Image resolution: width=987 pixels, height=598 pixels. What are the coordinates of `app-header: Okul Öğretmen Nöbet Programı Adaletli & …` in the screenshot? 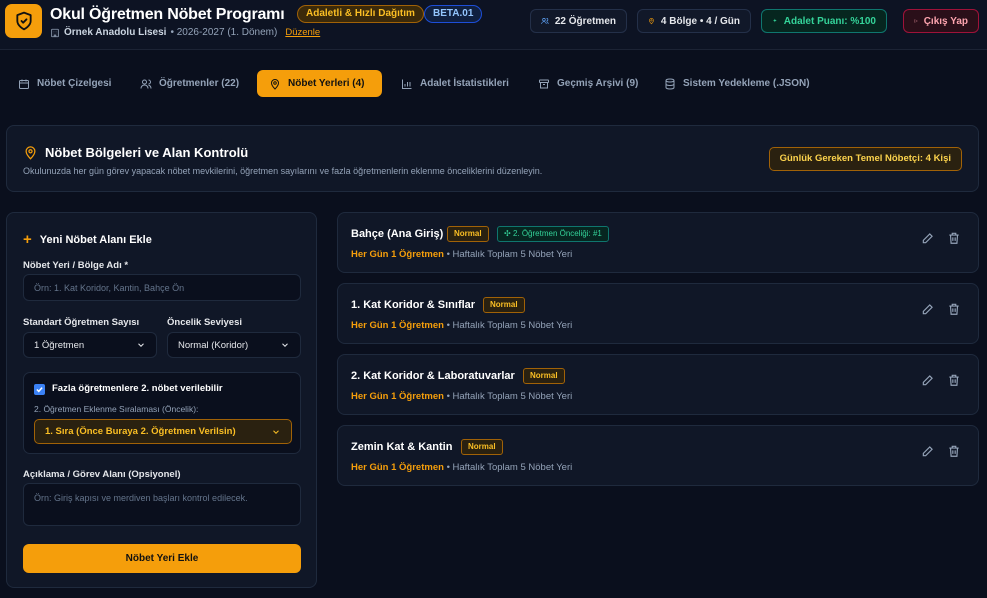 It's located at (493, 25).